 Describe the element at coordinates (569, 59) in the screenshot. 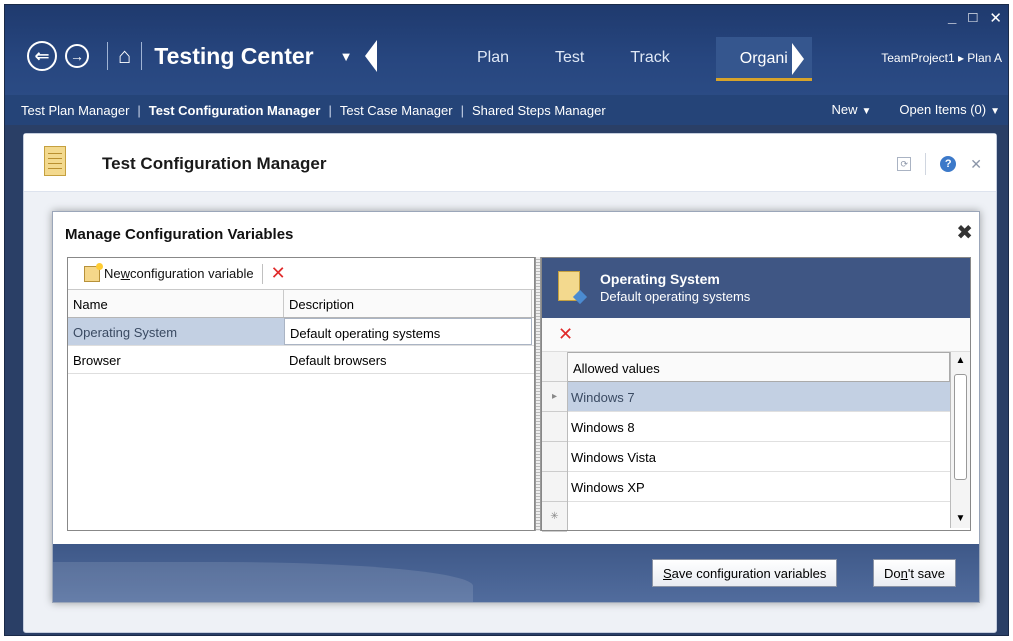

I see `tab-test: Test` at that location.